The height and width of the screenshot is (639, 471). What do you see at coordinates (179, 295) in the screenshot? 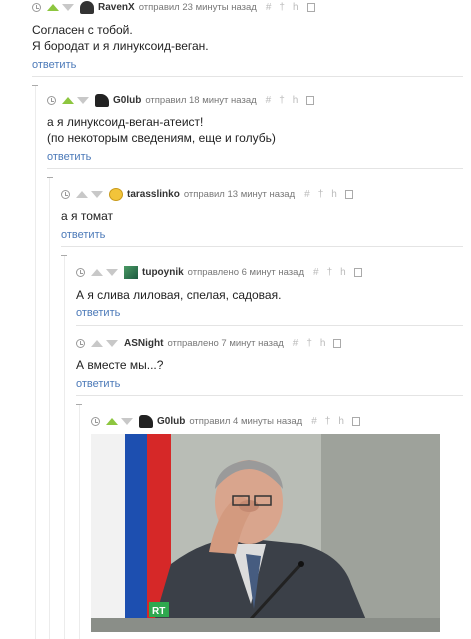
I see `comment-text-line: А я слива лиловая, спелая, садовая.` at bounding box center [179, 295].